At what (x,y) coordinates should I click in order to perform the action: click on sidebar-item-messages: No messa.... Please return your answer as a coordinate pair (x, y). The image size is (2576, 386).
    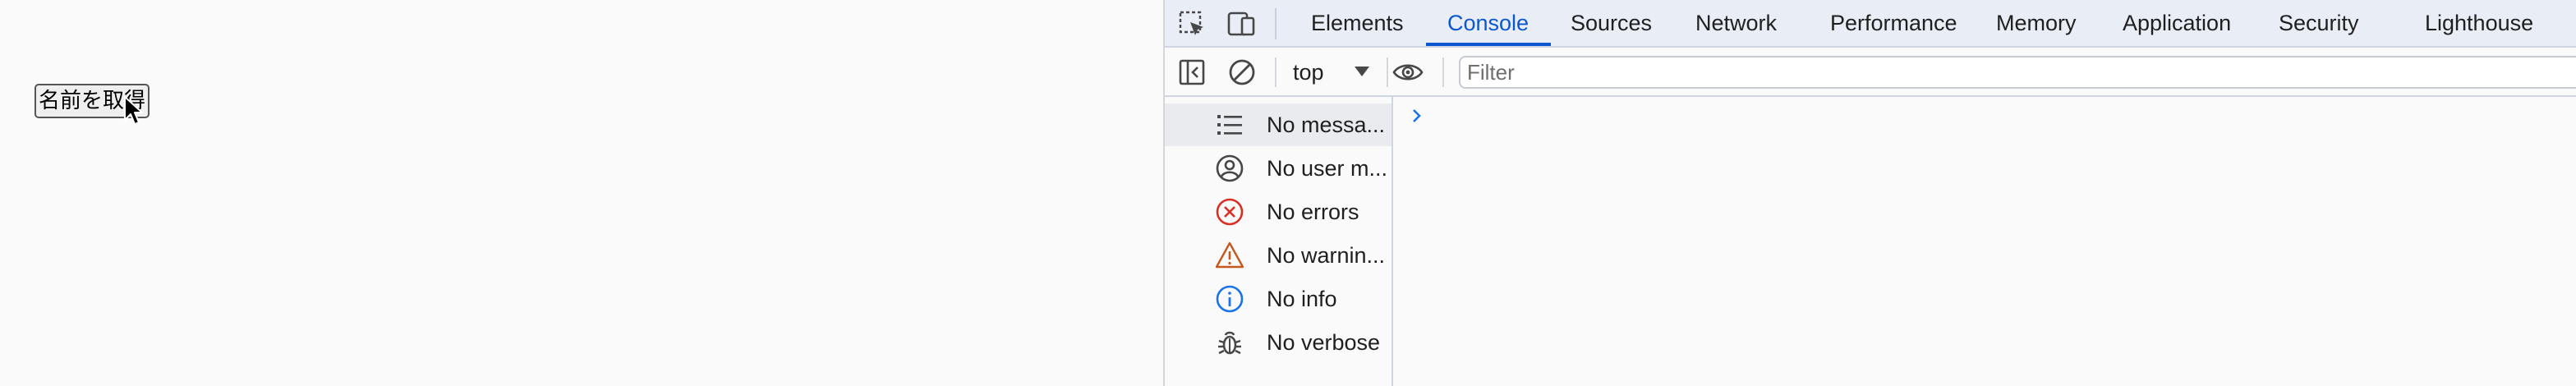
    Looking at the image, I should click on (1278, 125).